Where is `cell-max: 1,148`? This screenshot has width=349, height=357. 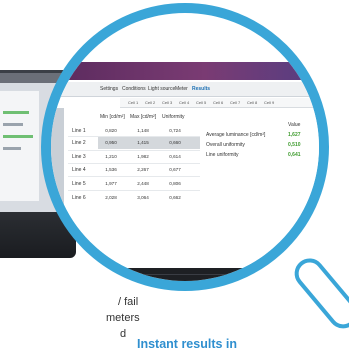 cell-max: 1,148 is located at coordinates (143, 130).